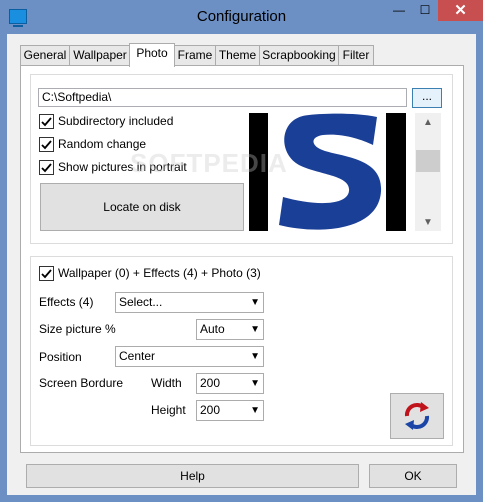 The height and width of the screenshot is (502, 483). What do you see at coordinates (299, 55) in the screenshot?
I see `tab-scrapbooking: Scrapbooking` at bounding box center [299, 55].